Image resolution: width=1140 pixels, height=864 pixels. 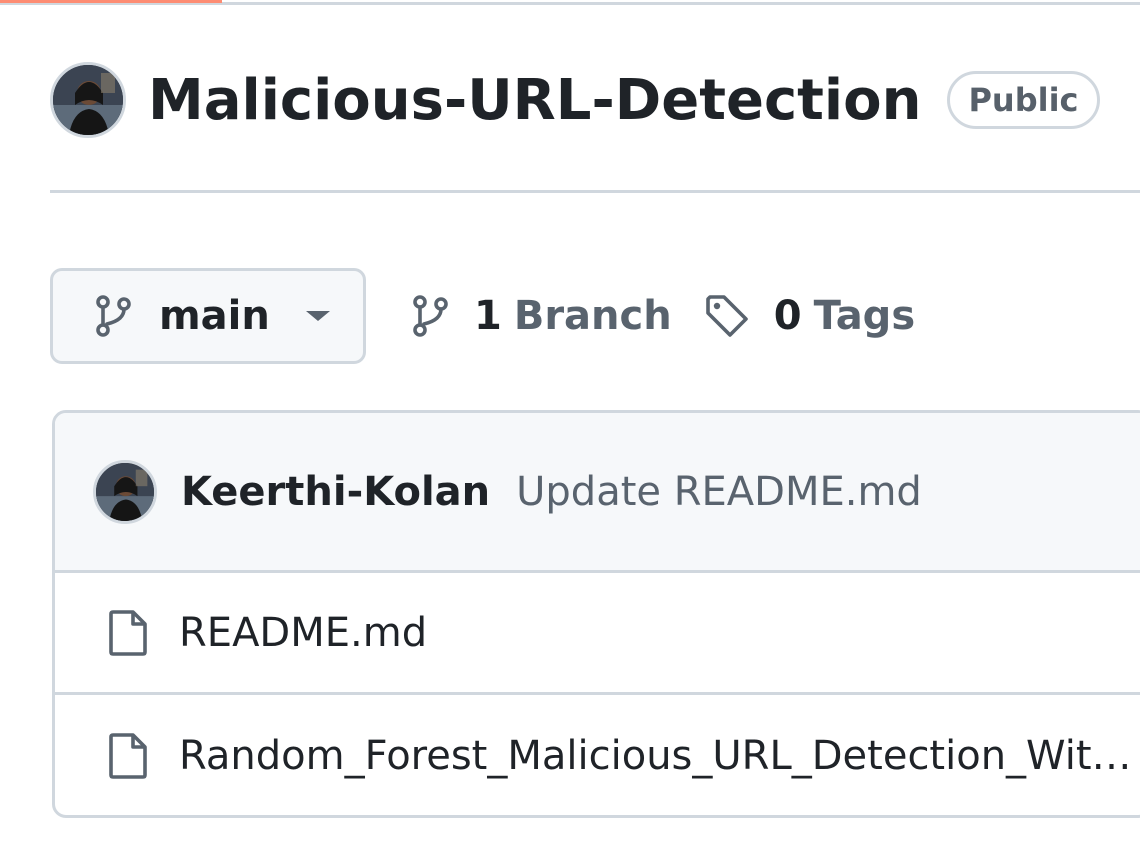 I want to click on branch-word: Branch, so click(x=592, y=316).